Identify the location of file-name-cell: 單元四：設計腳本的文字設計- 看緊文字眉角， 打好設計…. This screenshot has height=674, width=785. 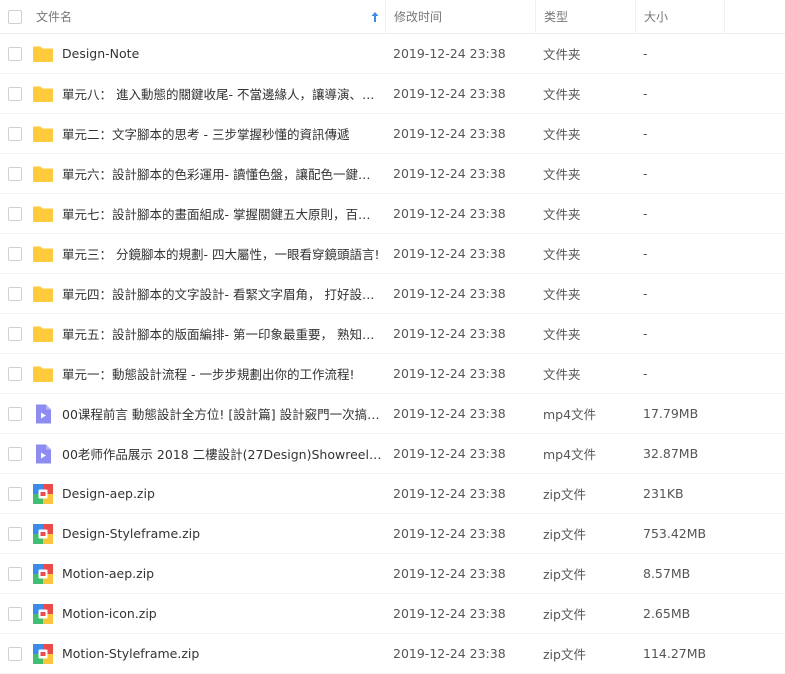
(207, 294).